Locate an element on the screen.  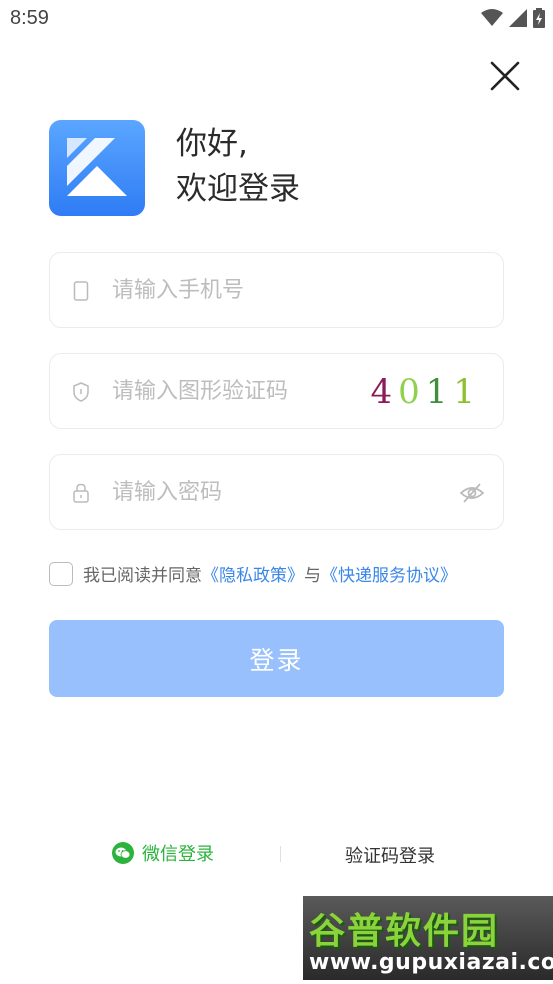
agreement-and: 与 is located at coordinates (312, 576).